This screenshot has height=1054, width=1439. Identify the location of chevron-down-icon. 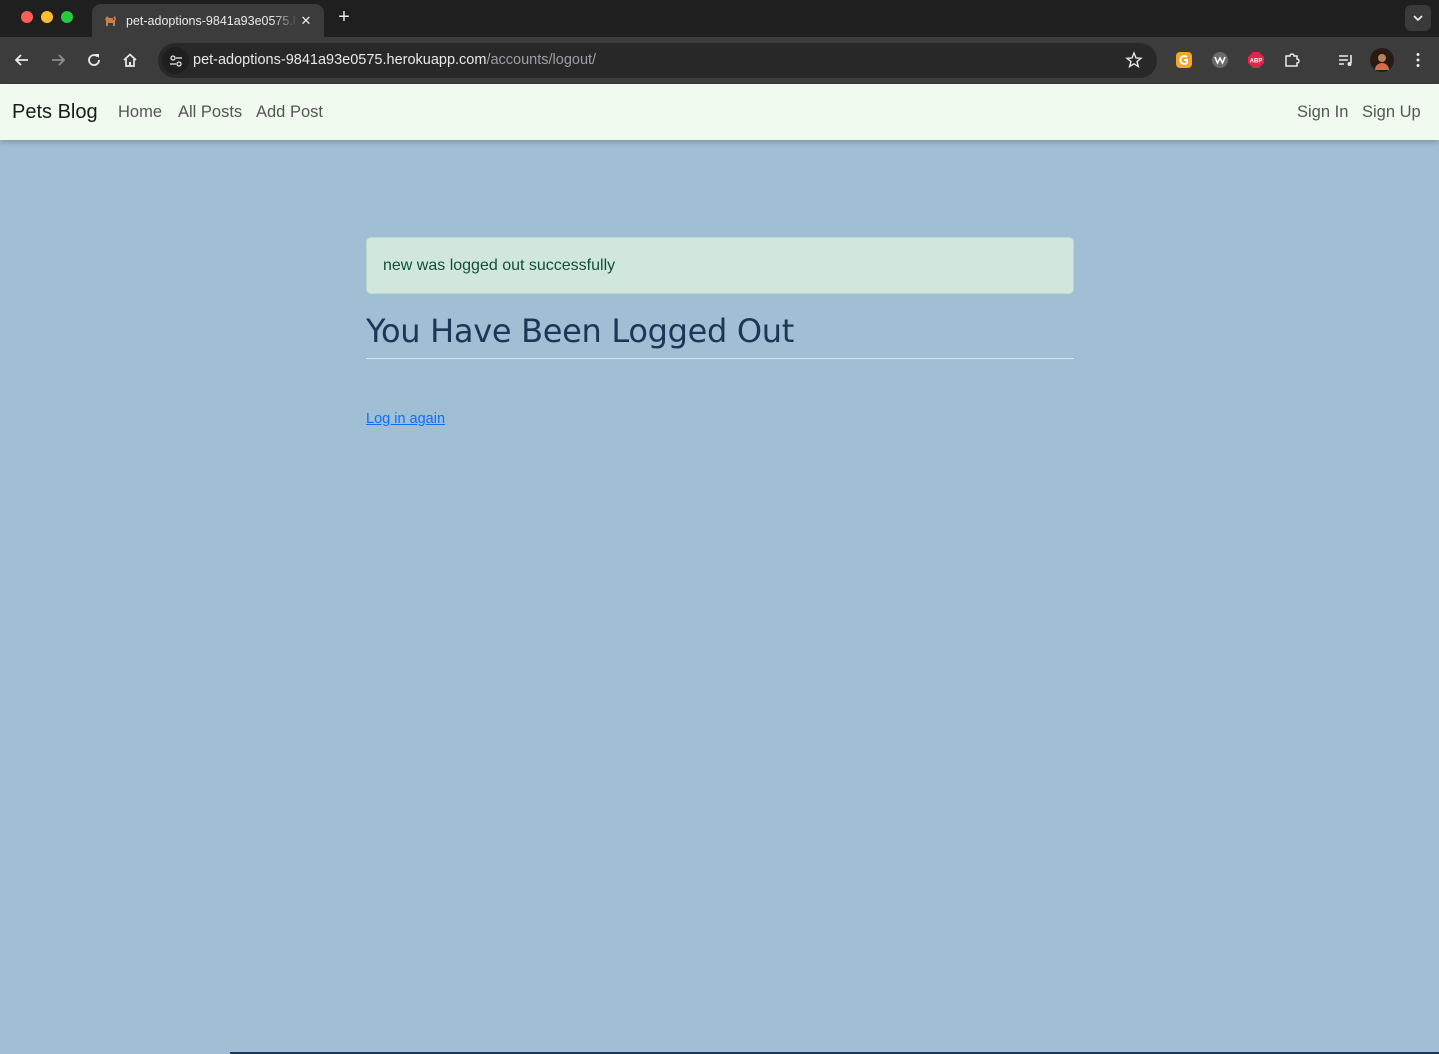
(1418, 18).